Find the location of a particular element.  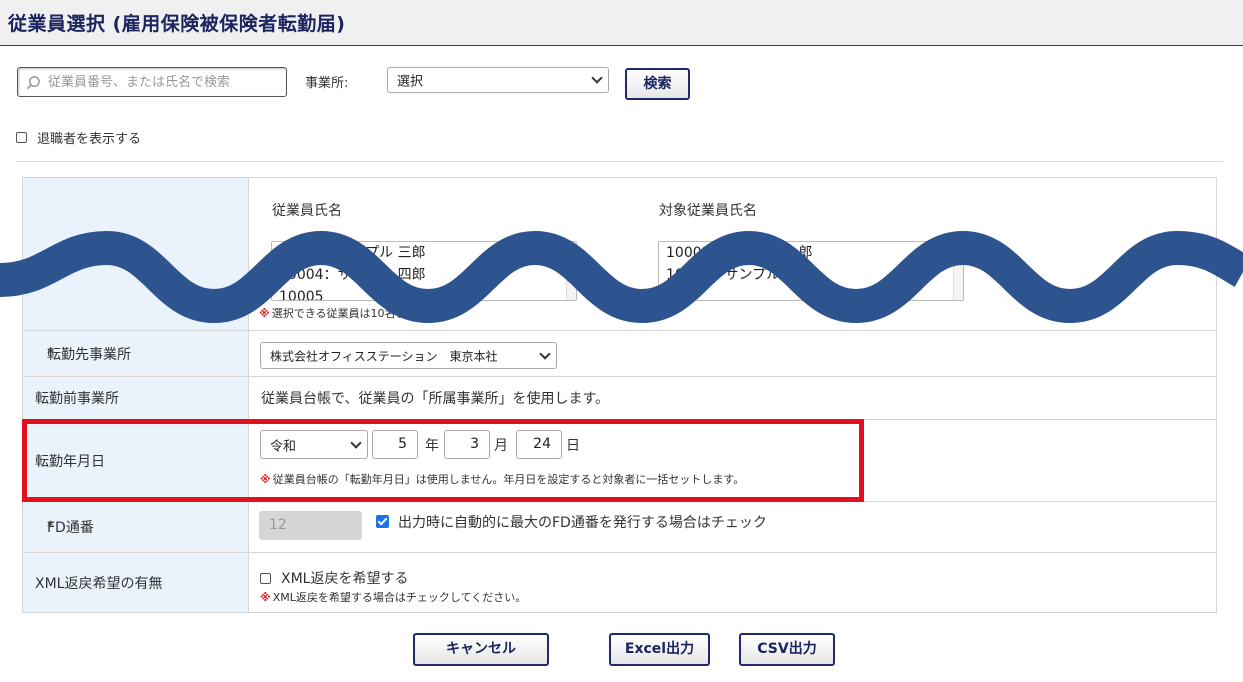

xml-return-checkbox: XML返戻を希望する is located at coordinates (334, 578).